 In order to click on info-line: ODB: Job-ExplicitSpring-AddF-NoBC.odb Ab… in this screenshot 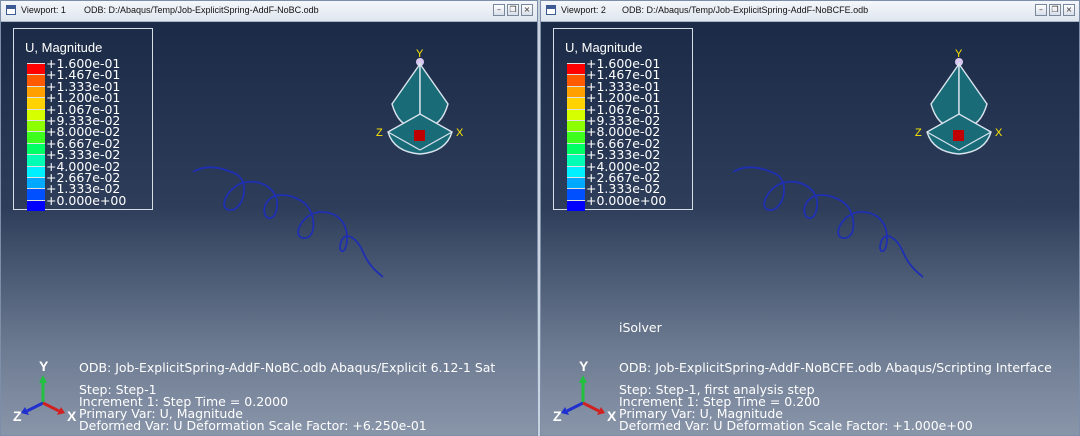, I will do `click(287, 367)`.